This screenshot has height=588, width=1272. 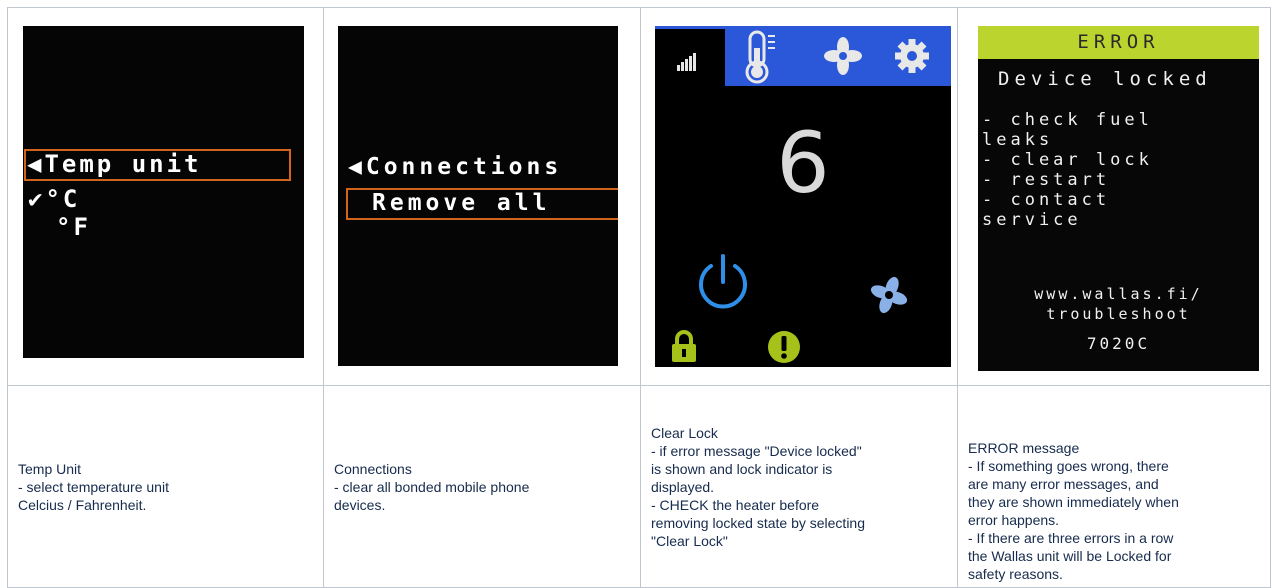 I want to click on description-line: is shown and lock indicator is, so click(x=742, y=468).